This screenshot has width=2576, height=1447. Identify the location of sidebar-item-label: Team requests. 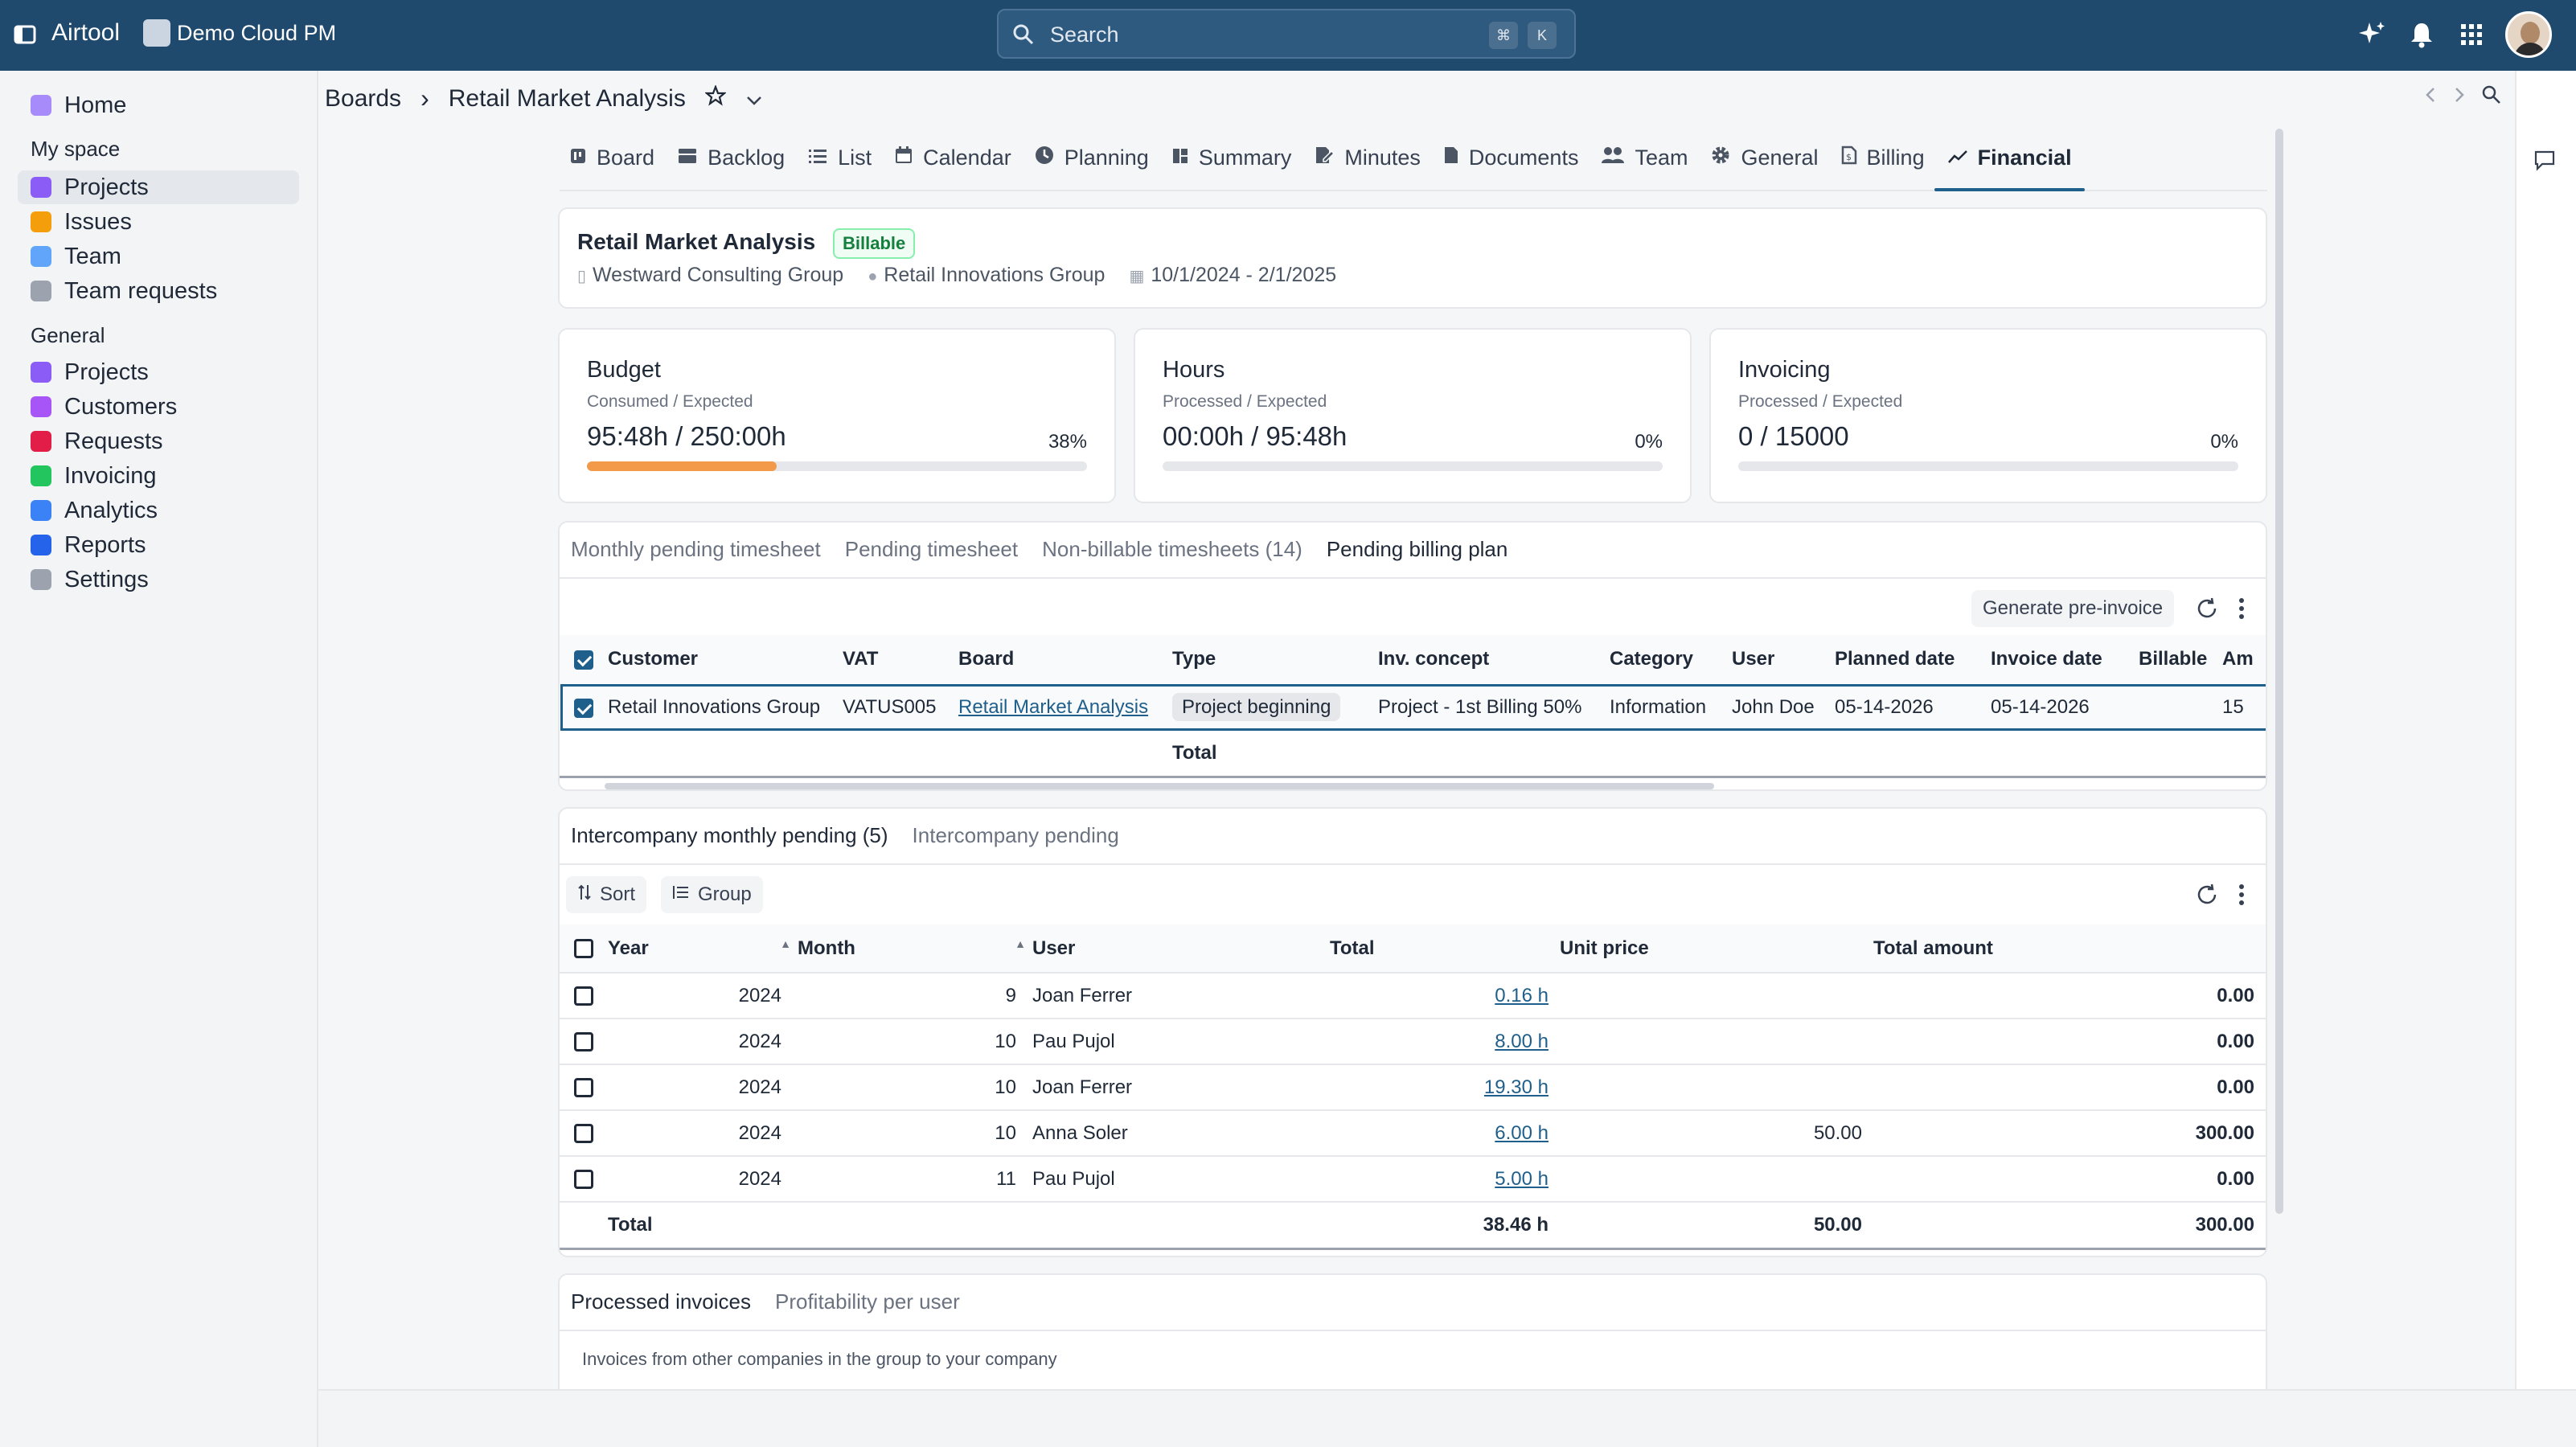
(141, 290).